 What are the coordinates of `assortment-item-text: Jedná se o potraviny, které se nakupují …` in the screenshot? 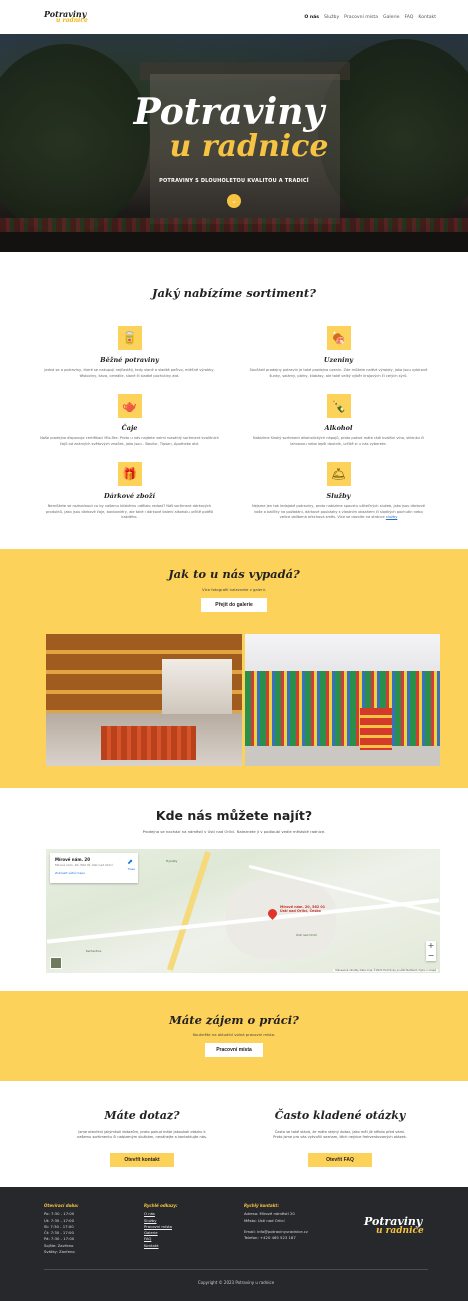 It's located at (129, 373).